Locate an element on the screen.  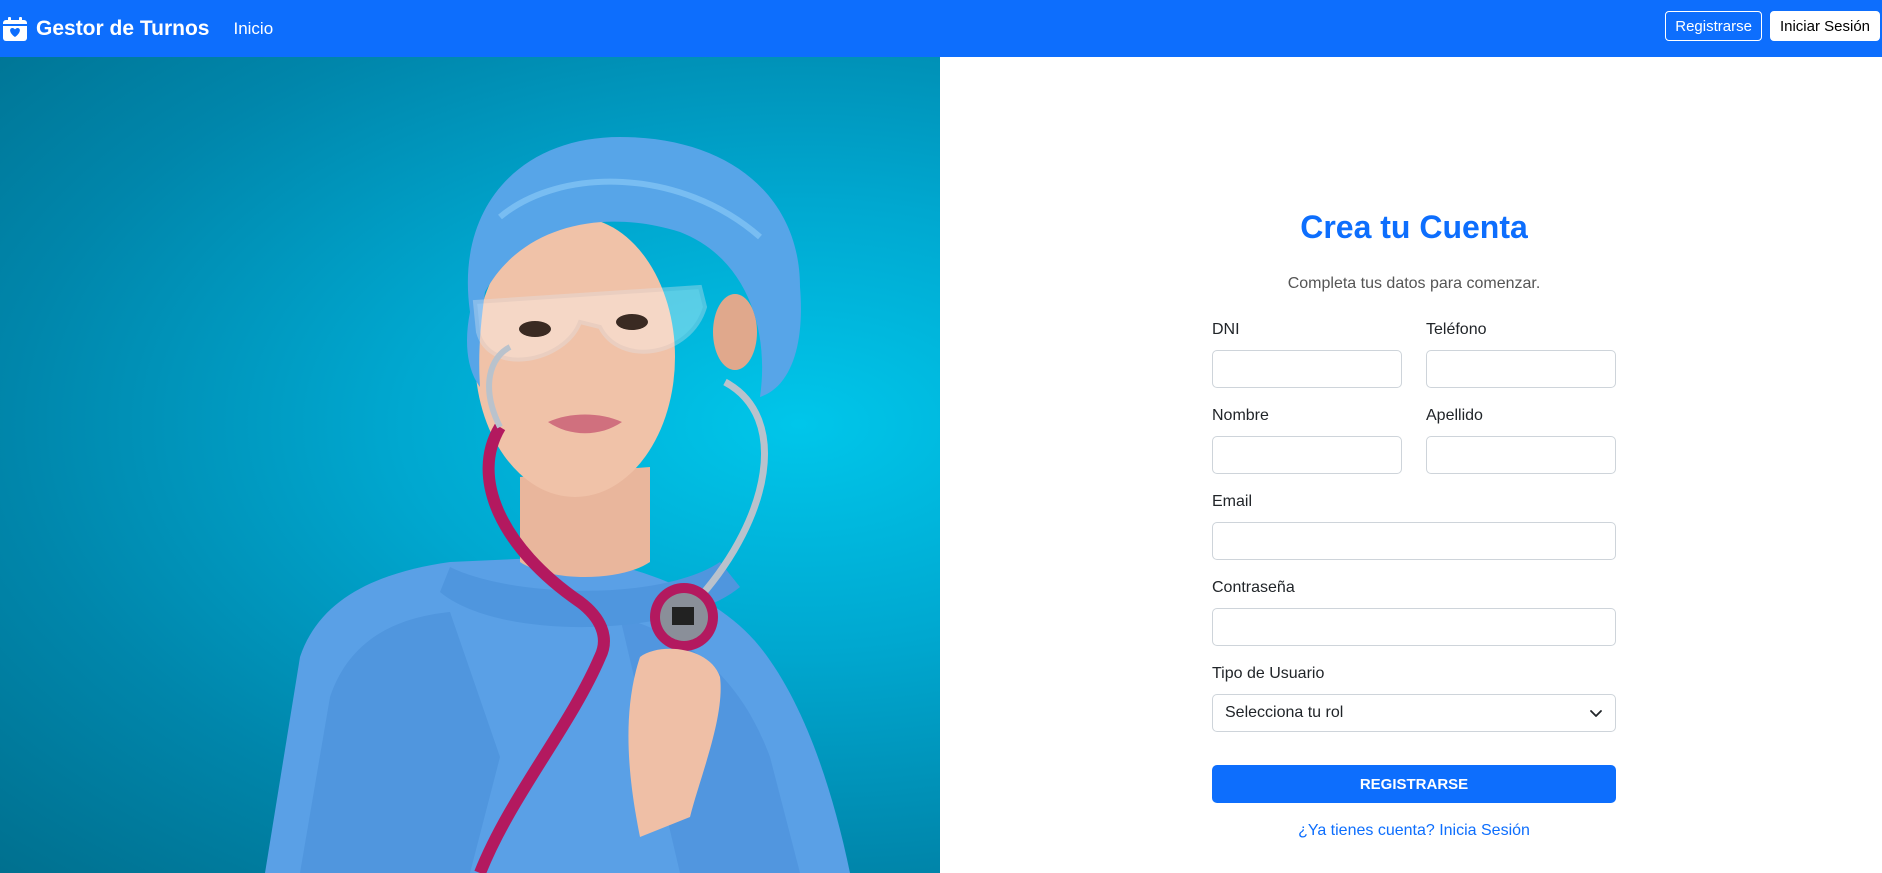
dni-input is located at coordinates (1307, 369).